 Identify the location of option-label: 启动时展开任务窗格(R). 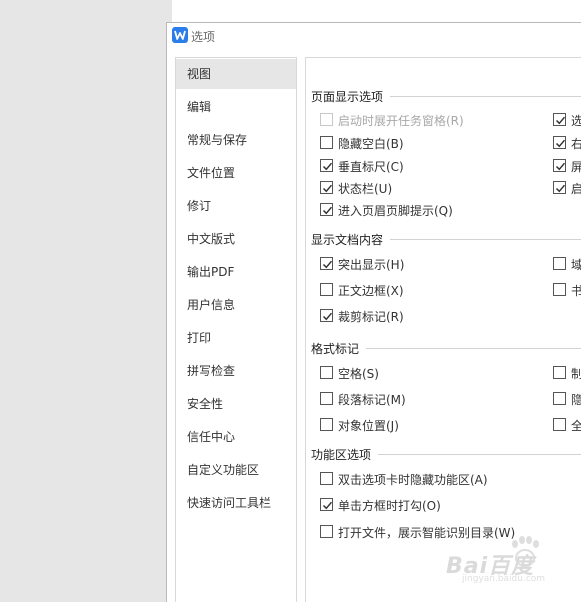
(401, 121).